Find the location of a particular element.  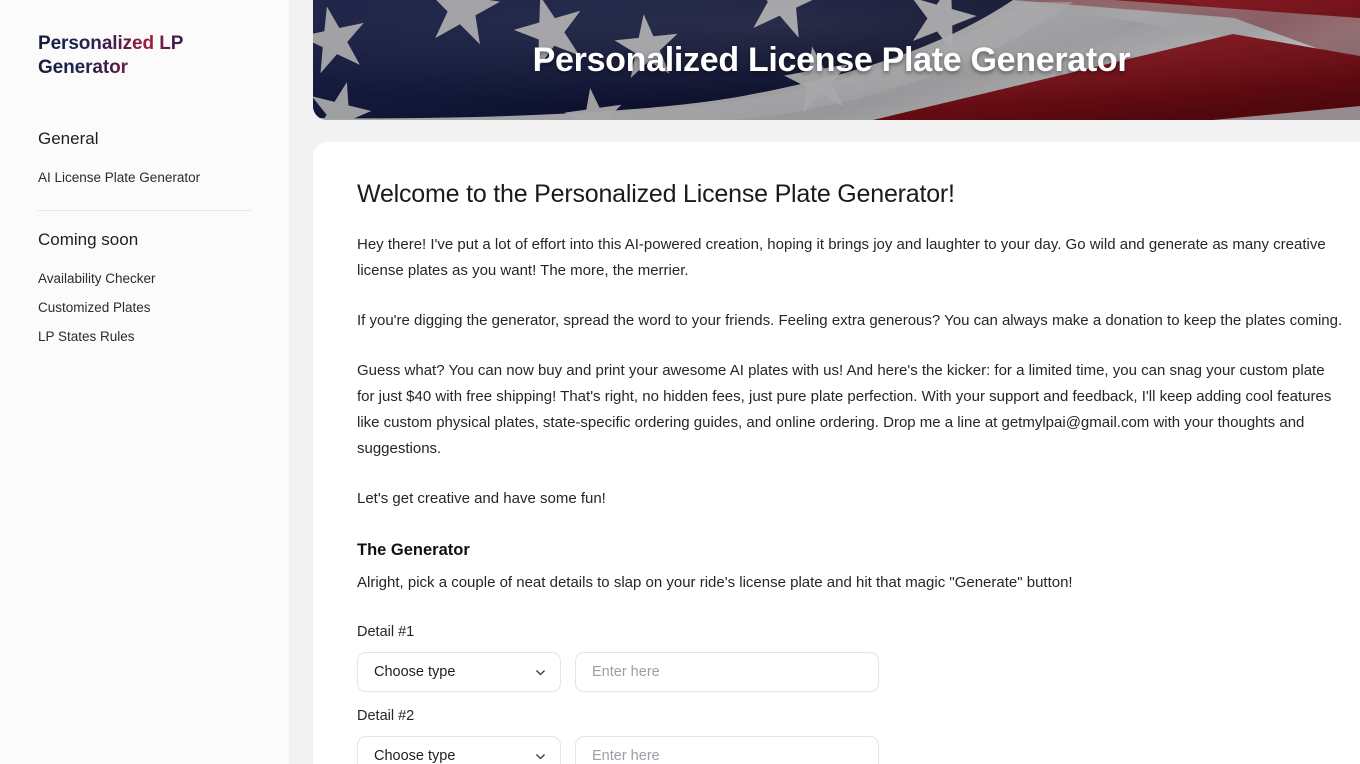

header-banner: Personalized License Plate Generator is located at coordinates (836, 60).